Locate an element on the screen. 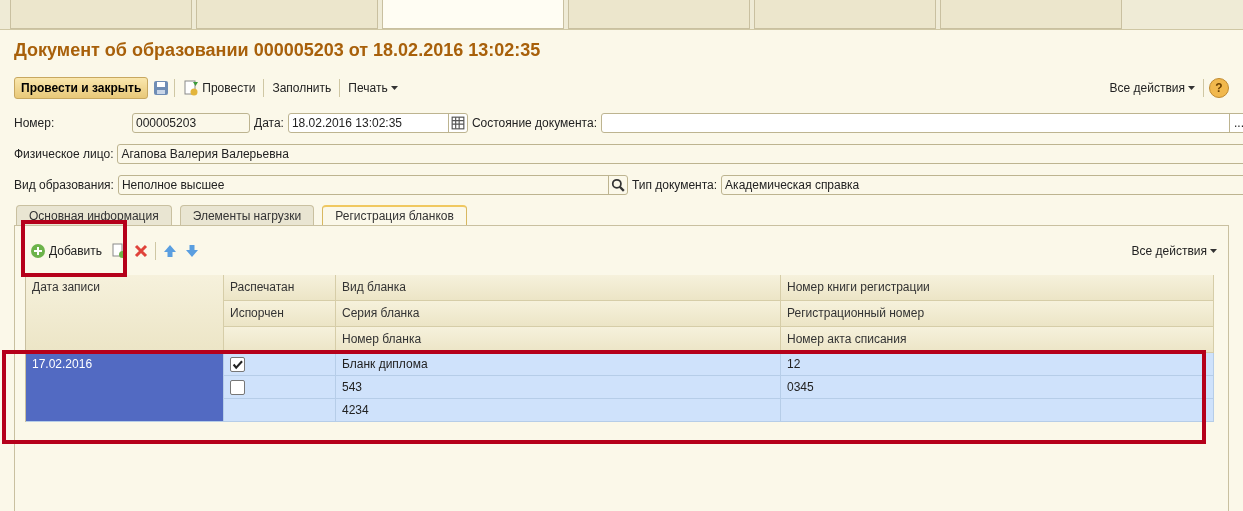 The width and height of the screenshot is (1243, 511). table-cell: 0345 is located at coordinates (997, 387).